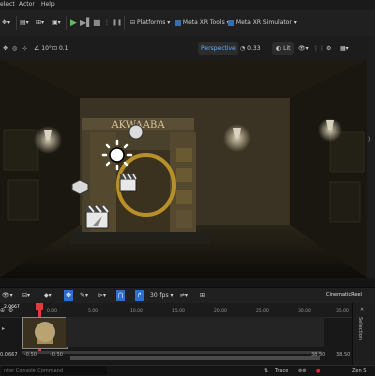  What do you see at coordinates (254, 48) in the screenshot?
I see `camera-speed-value: 0.33` at bounding box center [254, 48].